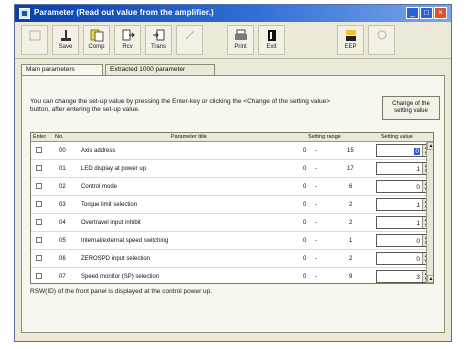 The height and width of the screenshot is (349, 465). I want to click on save-icon, so click(65, 35).